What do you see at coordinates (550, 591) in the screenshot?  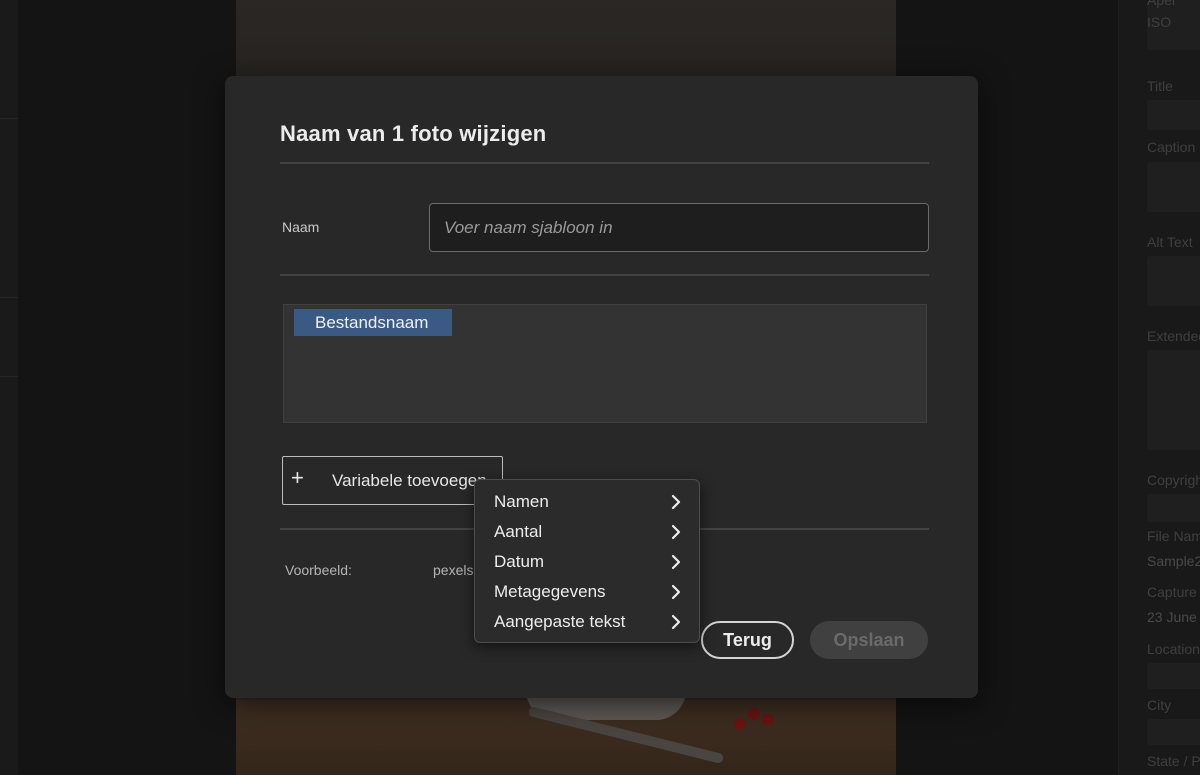 I see `menu-item-label: Metagegevens` at bounding box center [550, 591].